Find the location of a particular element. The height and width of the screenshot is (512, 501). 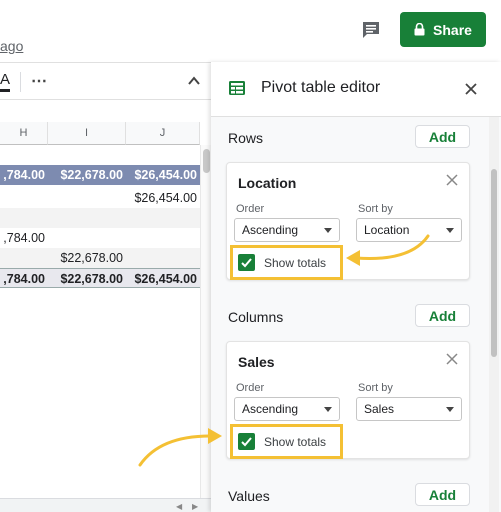

share-label: Share is located at coordinates (452, 29).